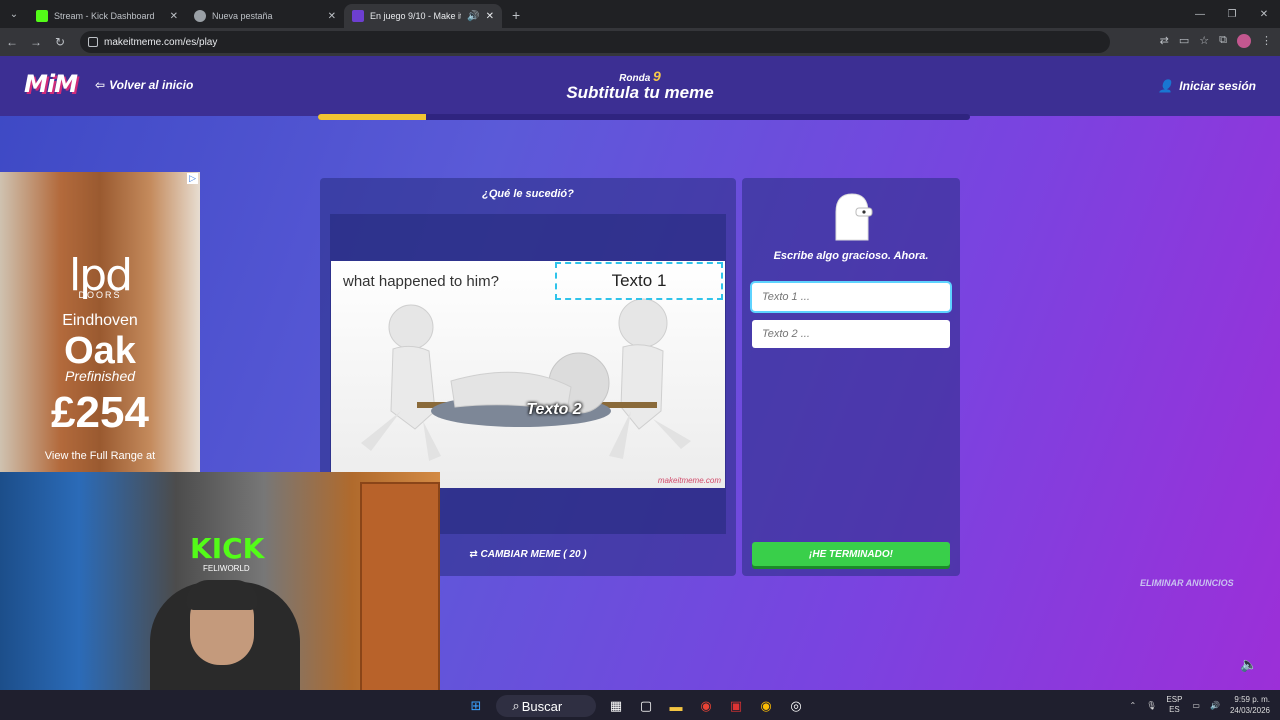 The height and width of the screenshot is (720, 1280). Describe the element at coordinates (689, 480) in the screenshot. I see `watermark: makeitmeme.com` at that location.